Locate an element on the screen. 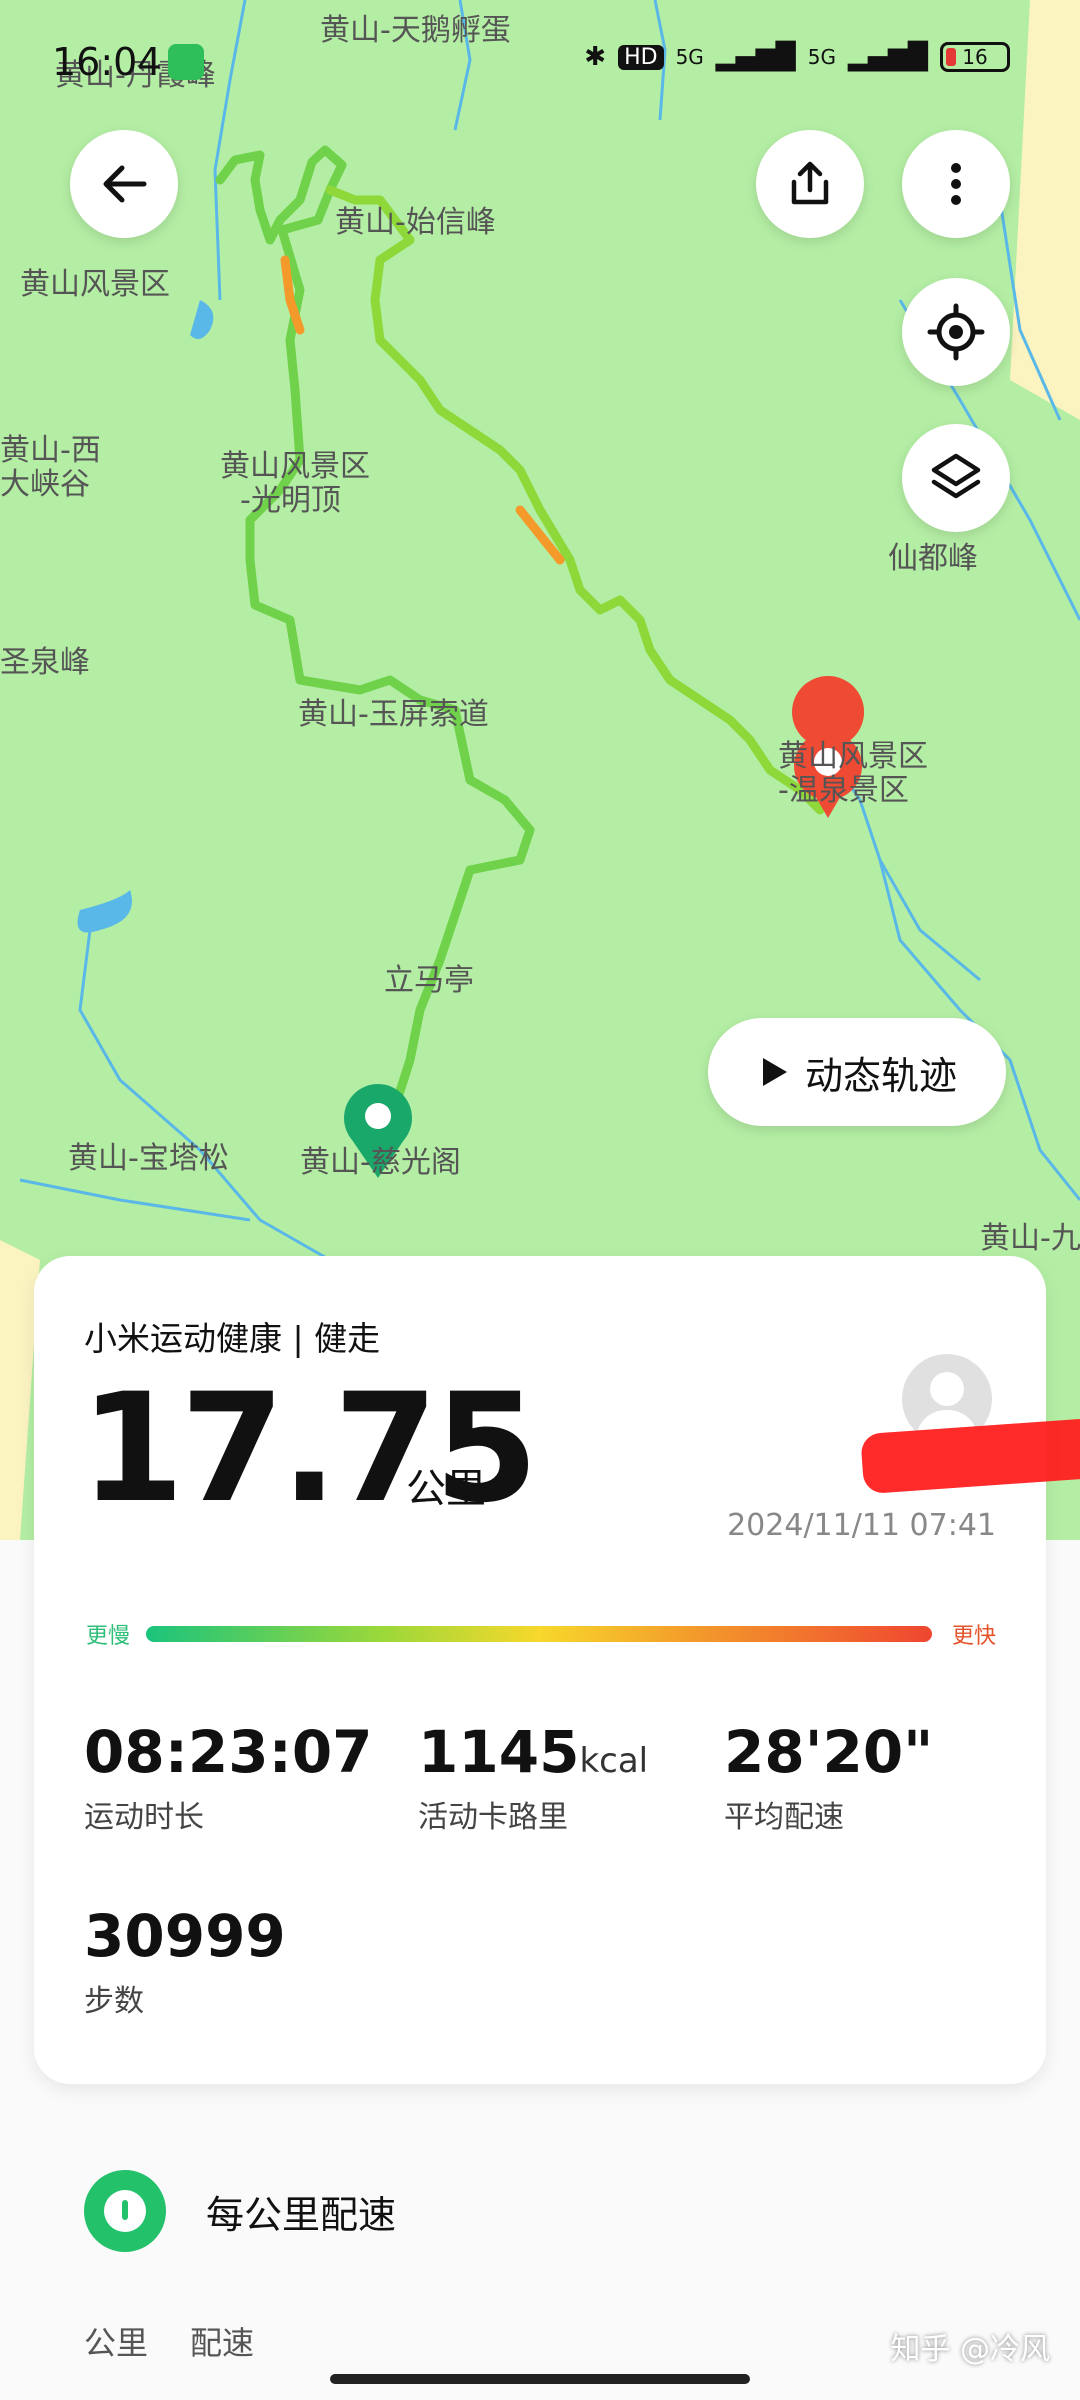  locate-button is located at coordinates (956, 332).